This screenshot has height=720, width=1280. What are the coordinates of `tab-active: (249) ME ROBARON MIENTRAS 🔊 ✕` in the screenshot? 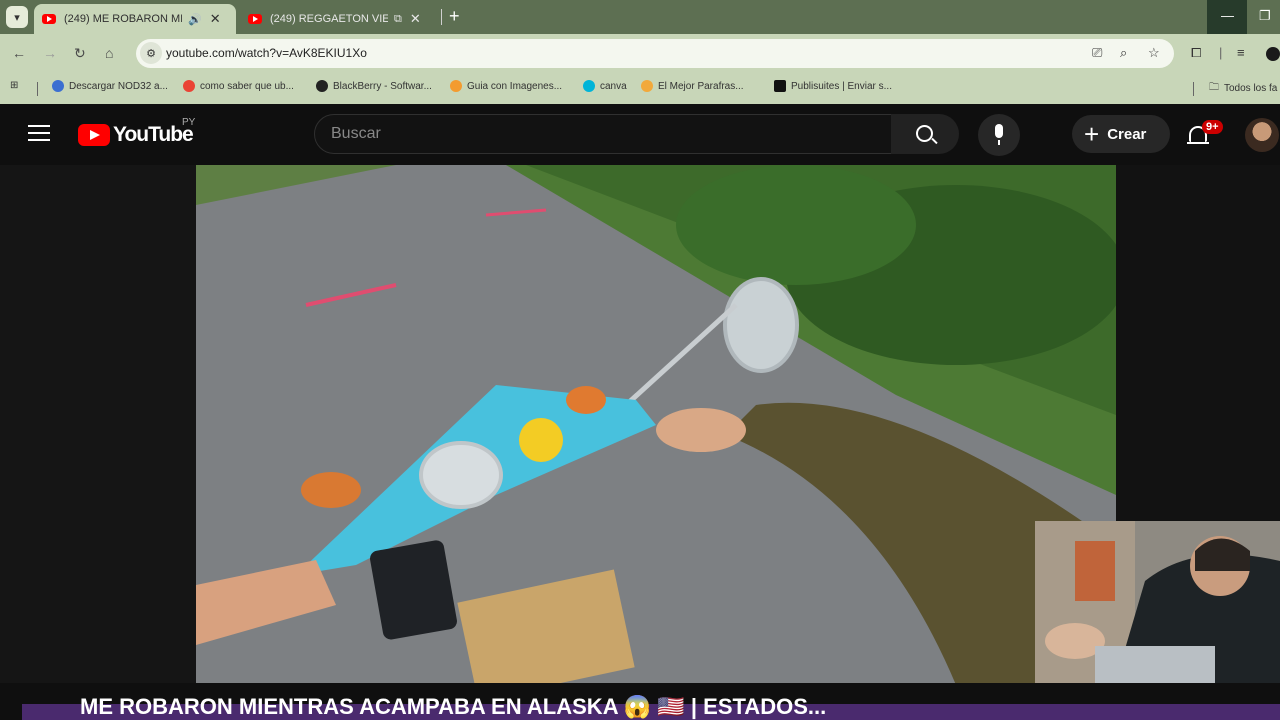 It's located at (135, 19).